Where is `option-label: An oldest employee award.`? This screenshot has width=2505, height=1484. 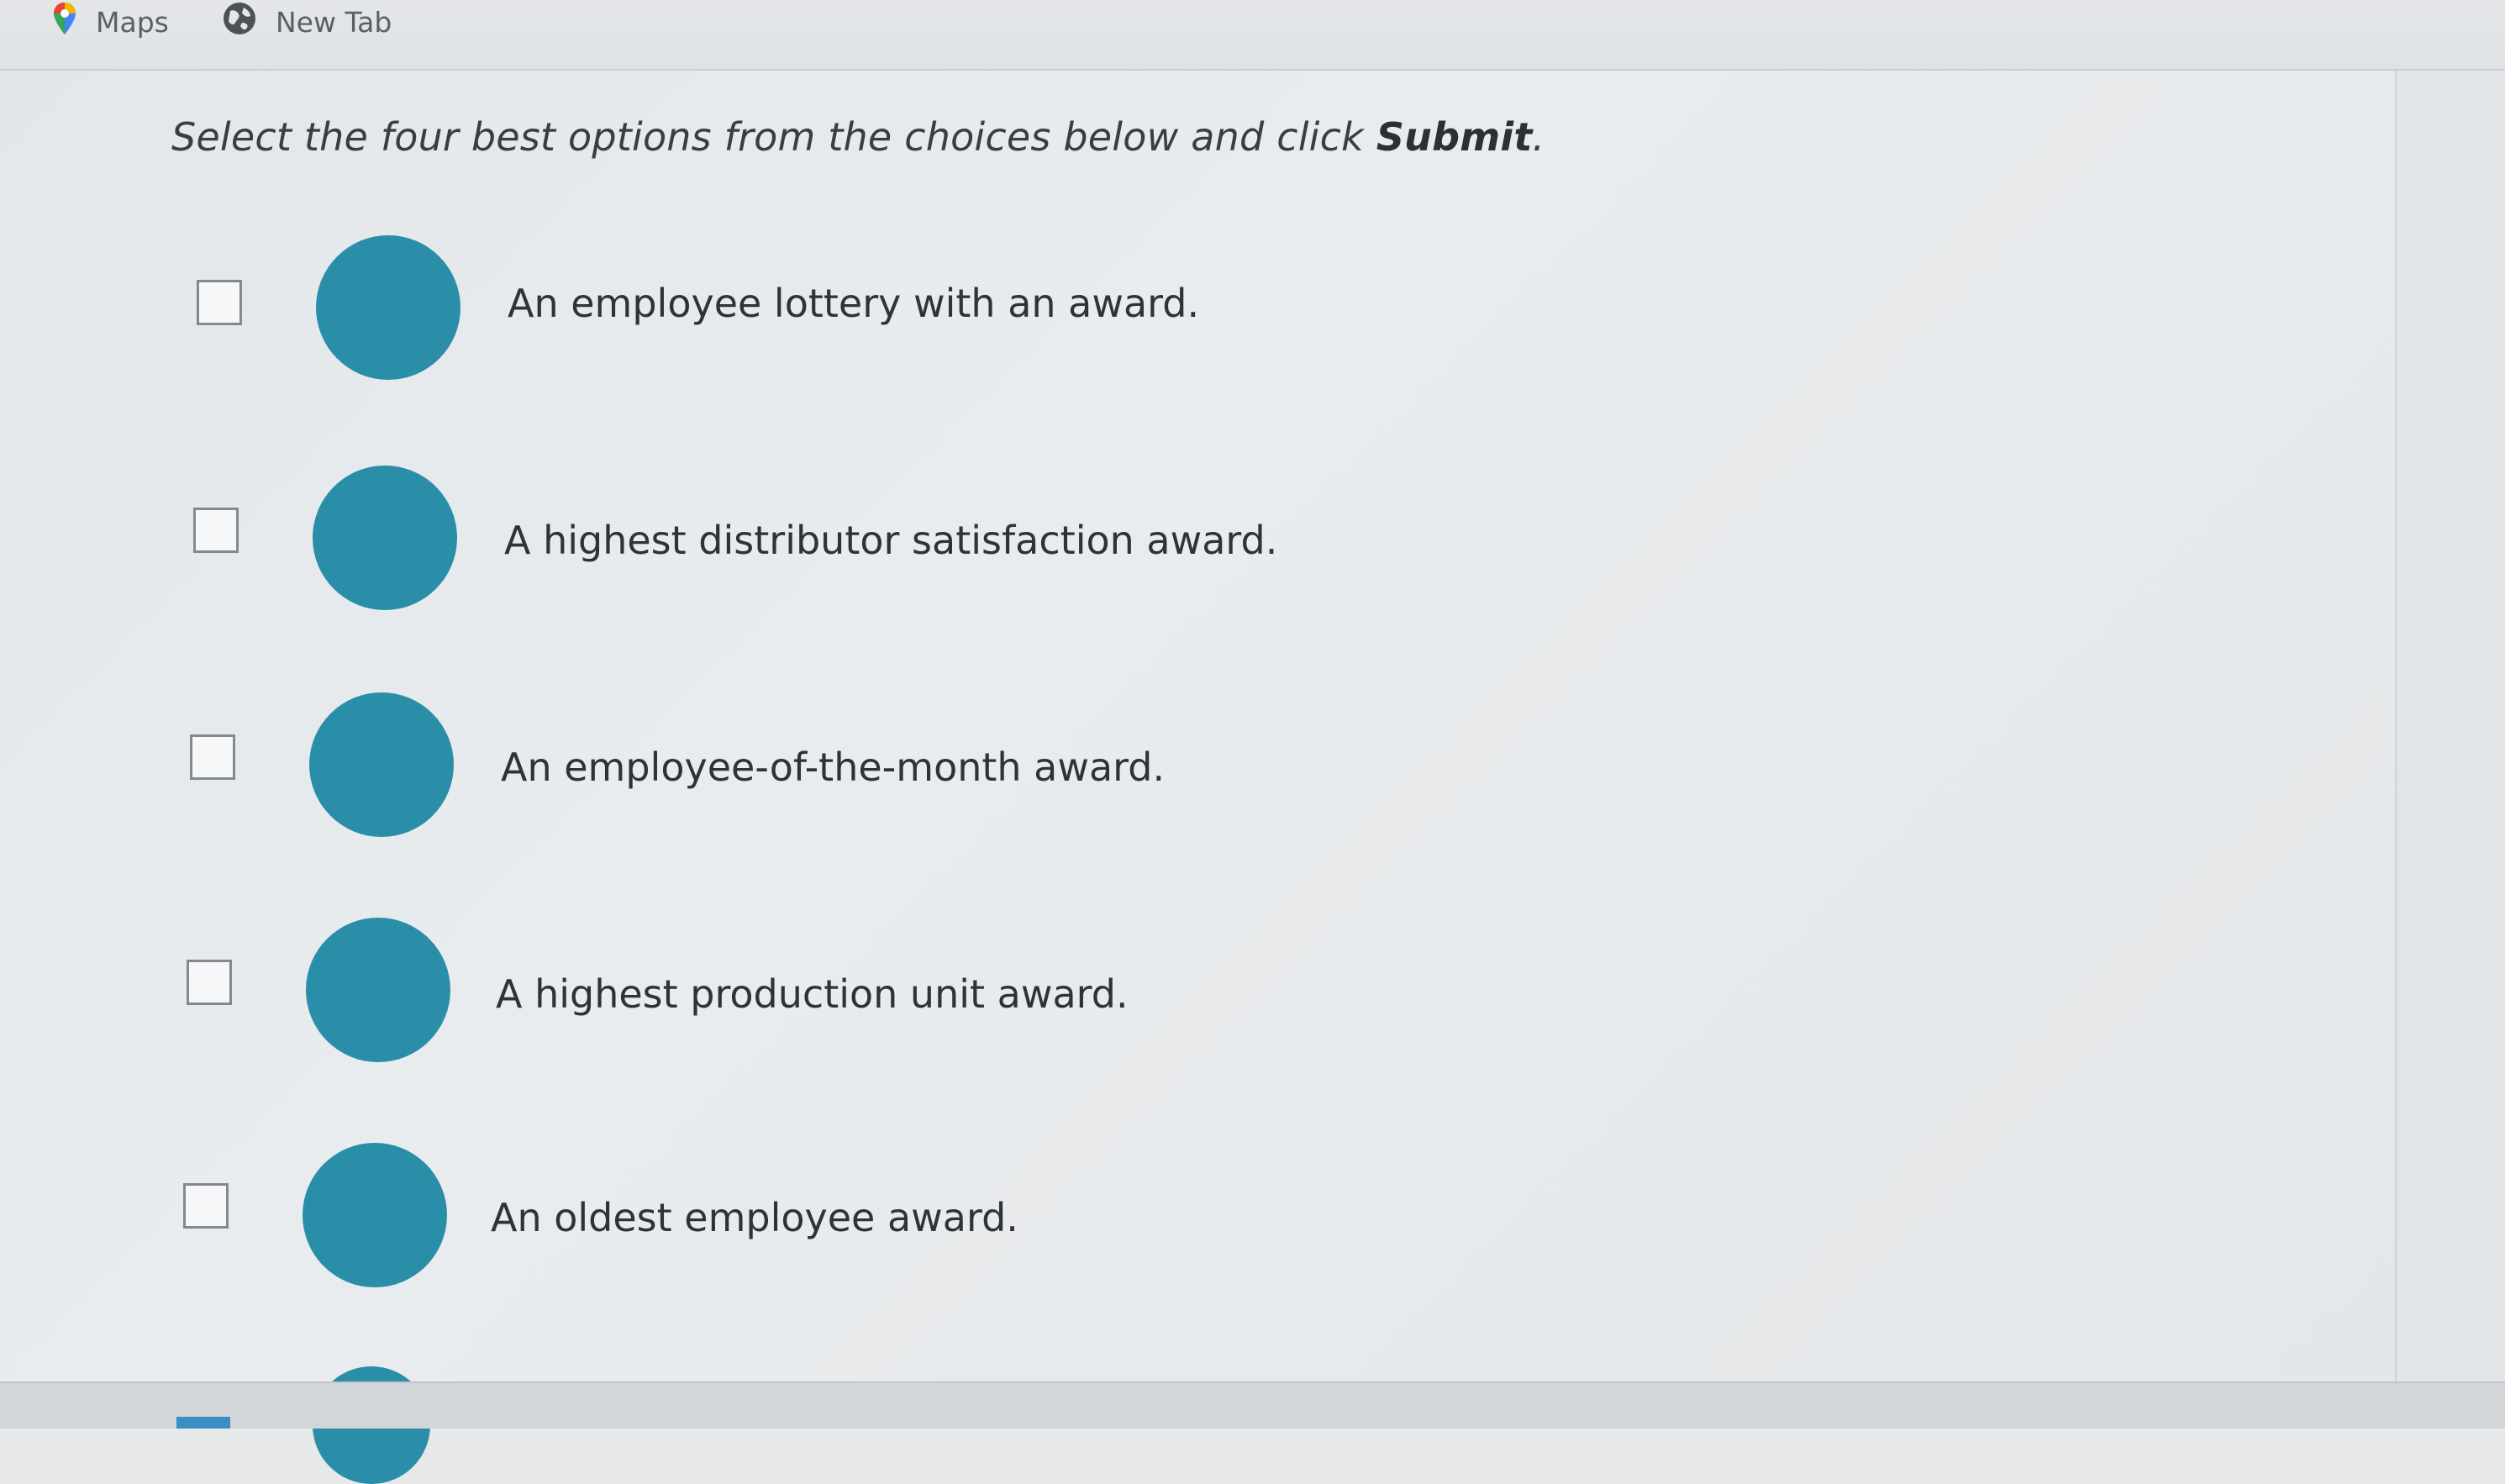 option-label: An oldest employee award. is located at coordinates (754, 1218).